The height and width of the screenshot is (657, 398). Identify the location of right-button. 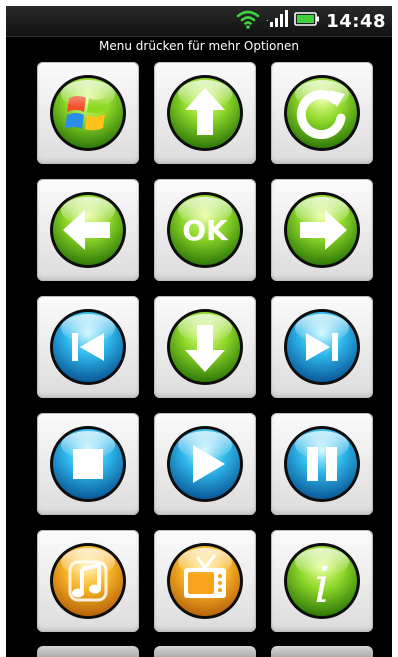
(322, 230).